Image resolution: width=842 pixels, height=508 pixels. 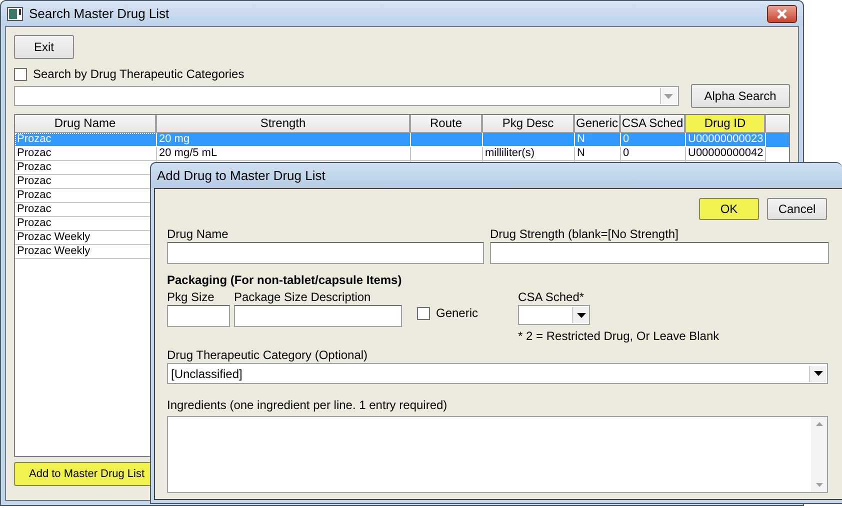 I want to click on field-label: Package Size Description, so click(x=303, y=297).